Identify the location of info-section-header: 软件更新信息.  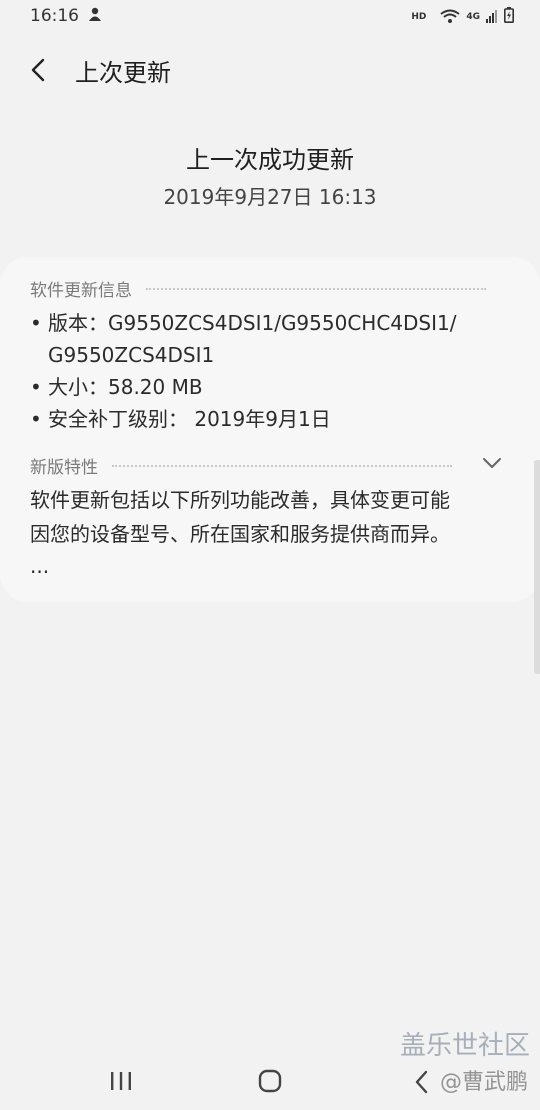
(258, 288).